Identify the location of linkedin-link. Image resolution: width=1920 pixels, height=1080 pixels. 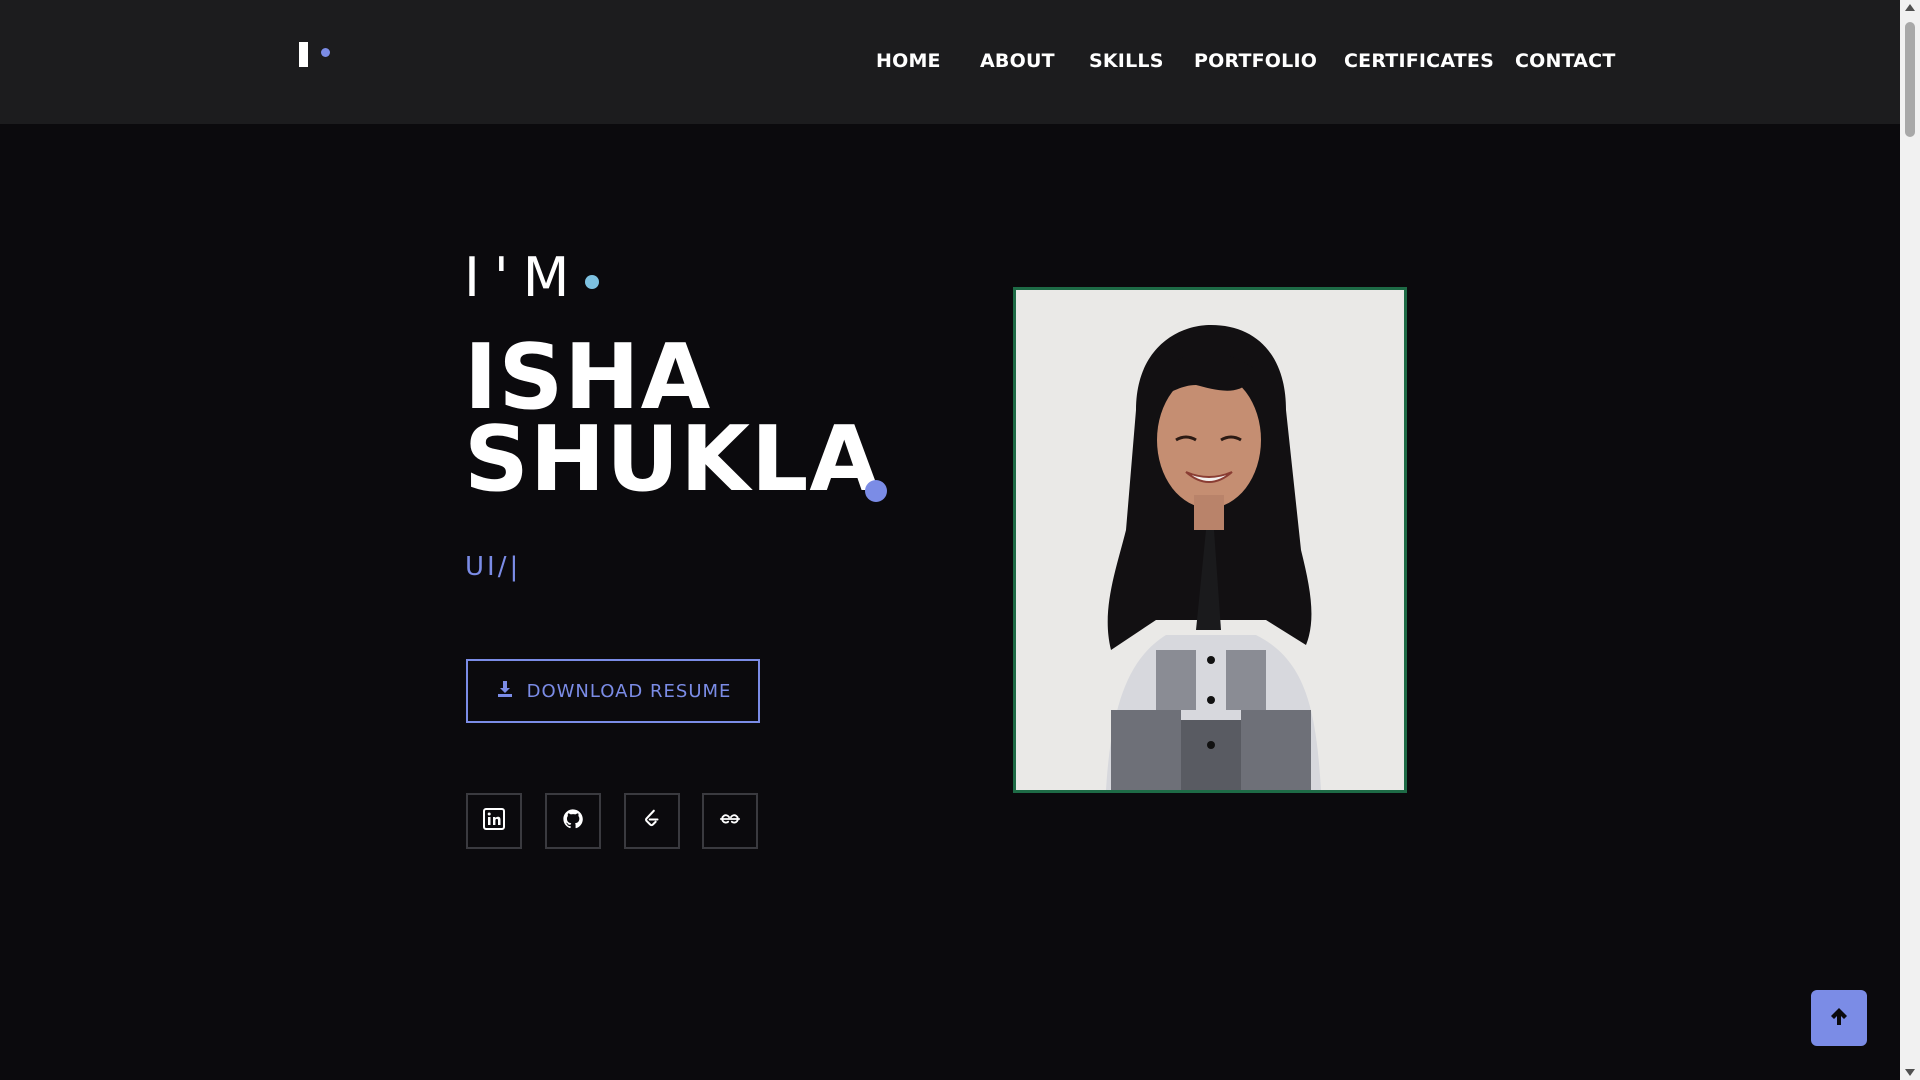
(494, 821).